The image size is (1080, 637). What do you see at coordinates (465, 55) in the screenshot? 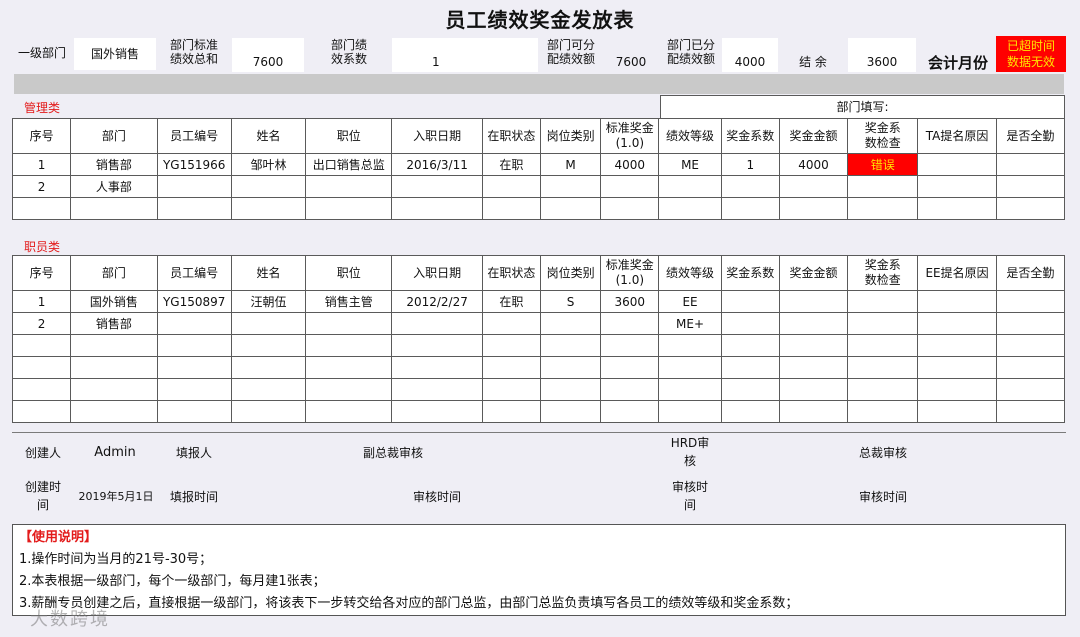
I see `coef-value: 1` at bounding box center [465, 55].